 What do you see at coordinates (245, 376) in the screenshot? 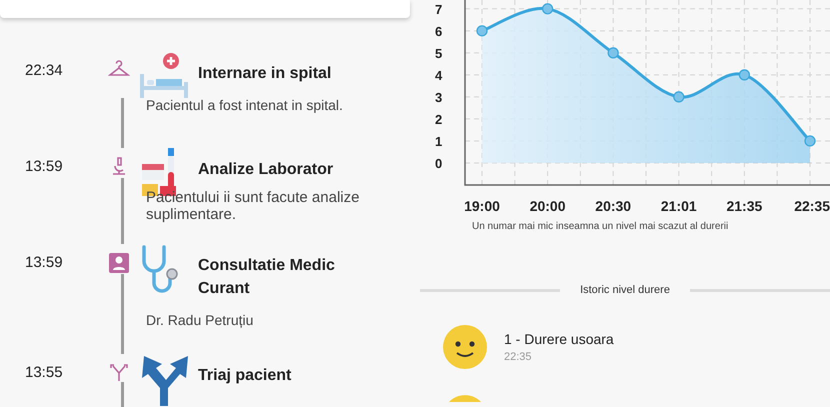
I see `event-title: Triaj pacient` at bounding box center [245, 376].